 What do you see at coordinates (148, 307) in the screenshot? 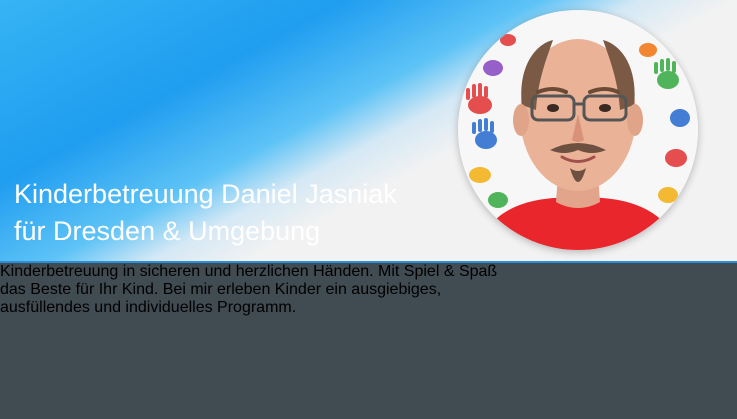
I see `intro-line-3: ausfüllendes und individuelles Programm.` at bounding box center [148, 307].